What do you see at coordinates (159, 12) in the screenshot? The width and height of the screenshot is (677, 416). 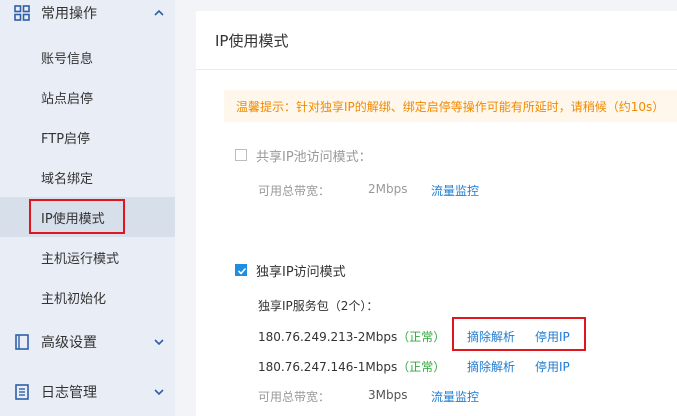 I see `chevron-up-icon` at bounding box center [159, 12].